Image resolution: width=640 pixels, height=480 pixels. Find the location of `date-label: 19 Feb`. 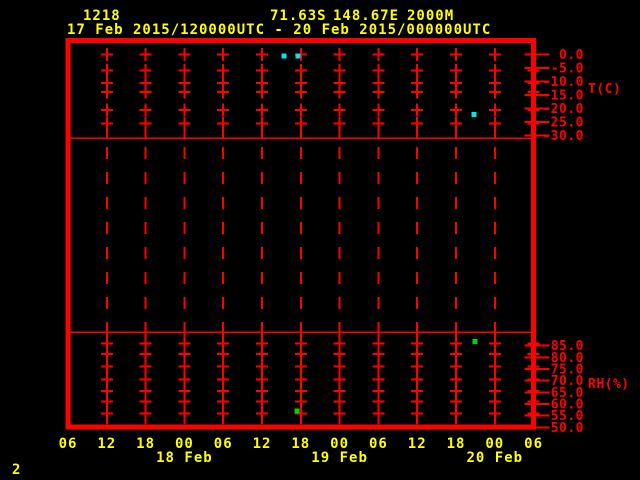

date-label: 19 Feb is located at coordinates (339, 458).